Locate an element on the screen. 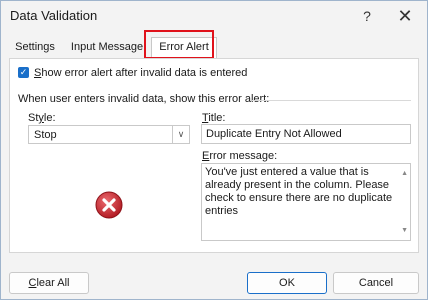 The height and width of the screenshot is (300, 428). close-icon: ✕ is located at coordinates (405, 16).